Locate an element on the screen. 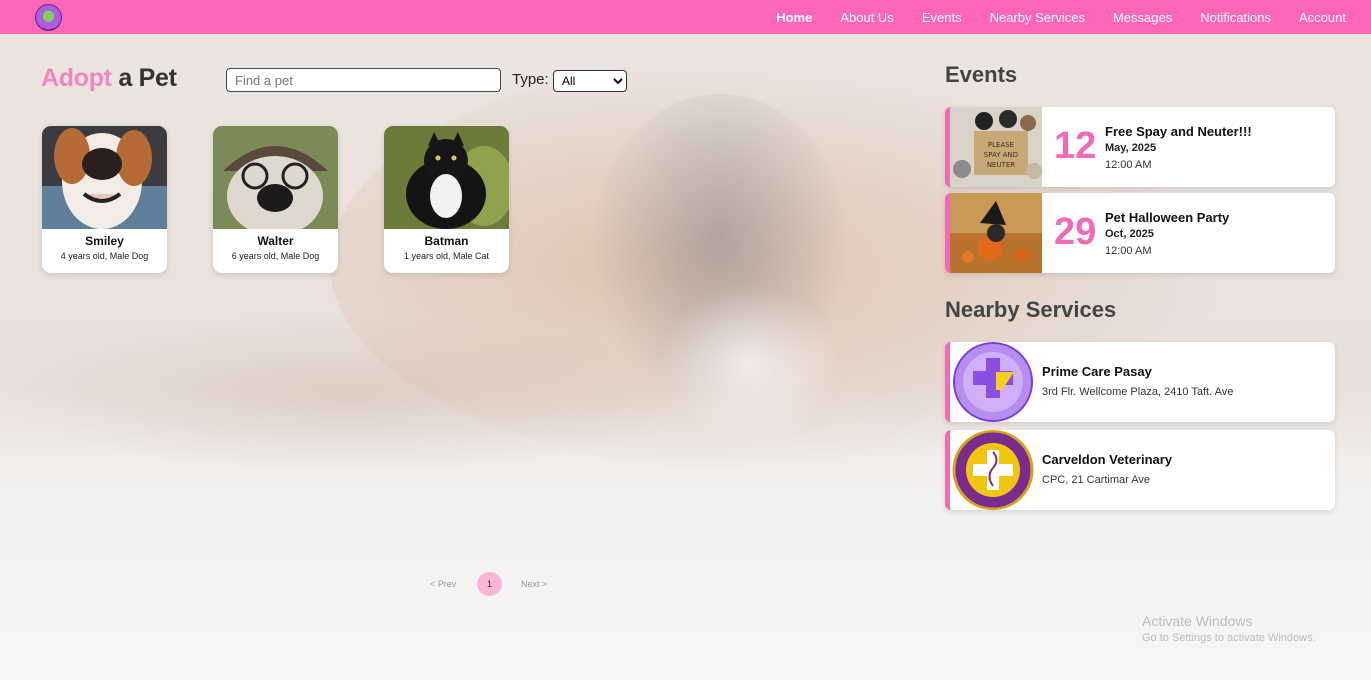 This screenshot has height=680, width=1371. nav-events: Events is located at coordinates (942, 17).